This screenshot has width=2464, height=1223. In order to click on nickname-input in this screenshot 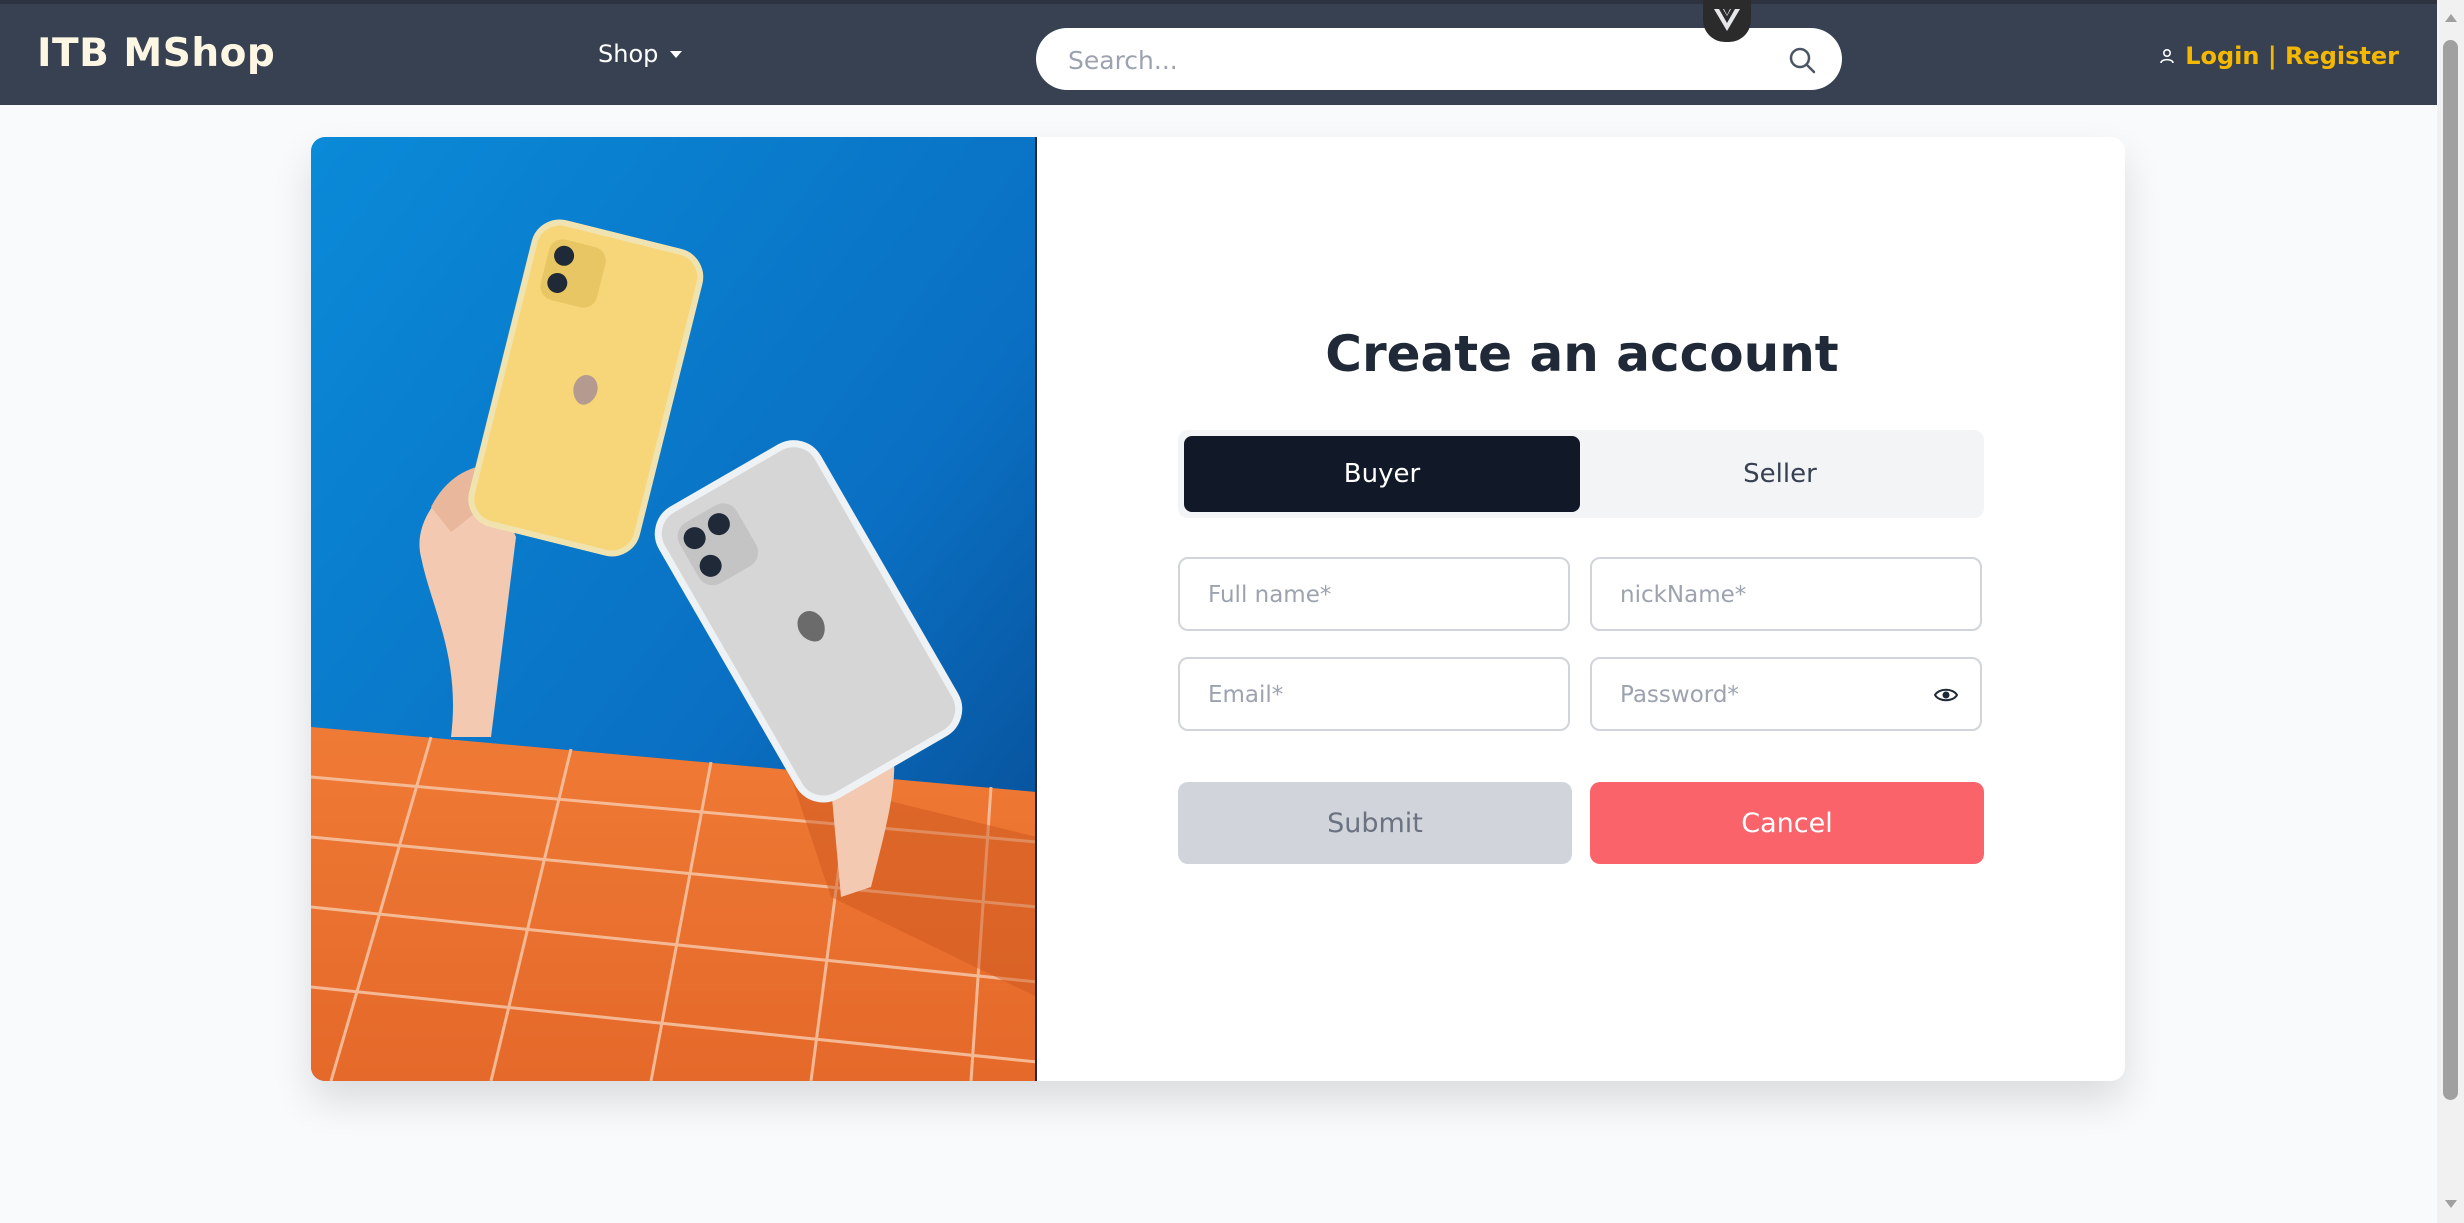, I will do `click(1785, 595)`.